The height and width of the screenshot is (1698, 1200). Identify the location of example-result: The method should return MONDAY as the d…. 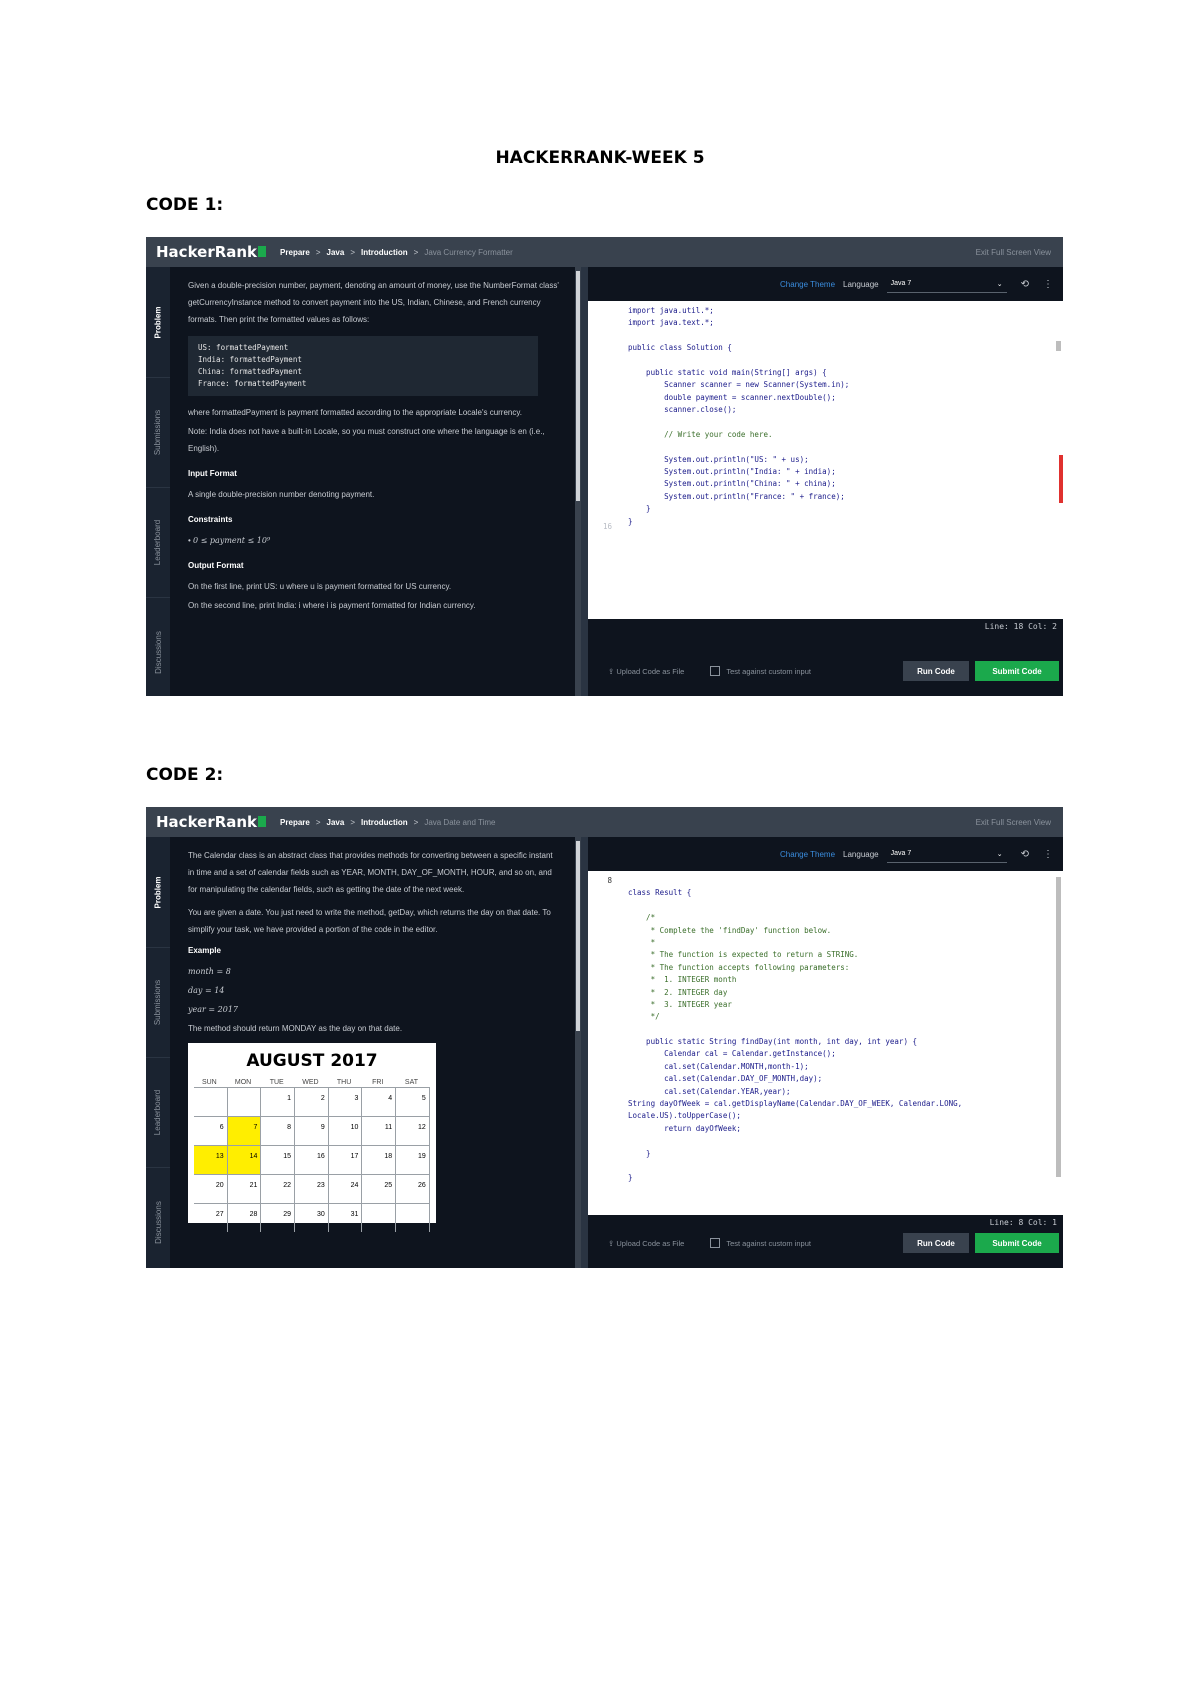
(295, 1028).